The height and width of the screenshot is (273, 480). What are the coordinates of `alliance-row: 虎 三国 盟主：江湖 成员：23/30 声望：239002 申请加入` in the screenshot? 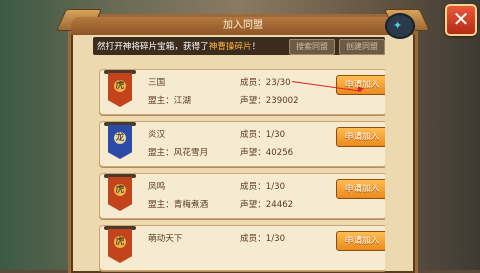 It's located at (242, 92).